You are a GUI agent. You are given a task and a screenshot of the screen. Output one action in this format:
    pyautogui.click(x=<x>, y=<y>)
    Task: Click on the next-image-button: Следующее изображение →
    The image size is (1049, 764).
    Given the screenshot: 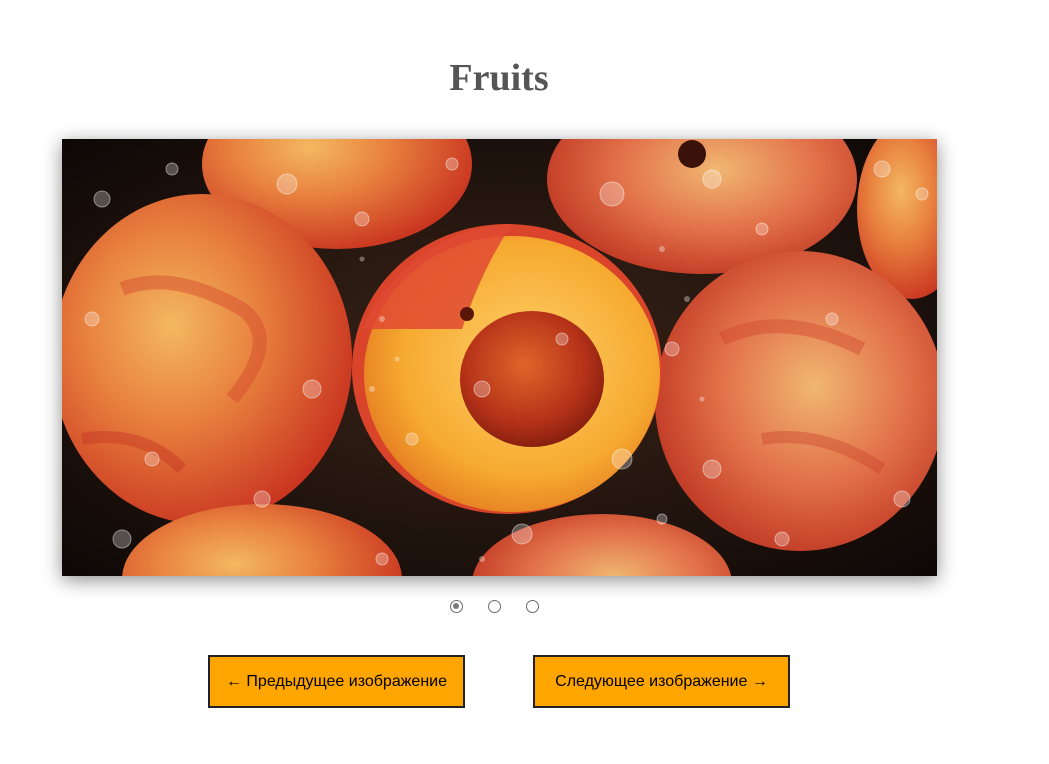 What is the action you would take?
    pyautogui.click(x=661, y=681)
    